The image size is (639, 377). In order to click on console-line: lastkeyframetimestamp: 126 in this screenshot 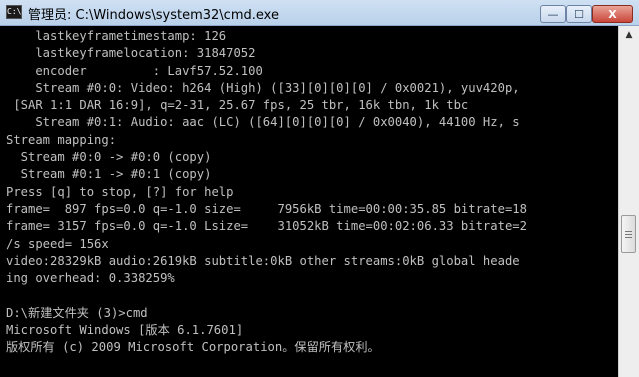, I will do `click(116, 36)`.